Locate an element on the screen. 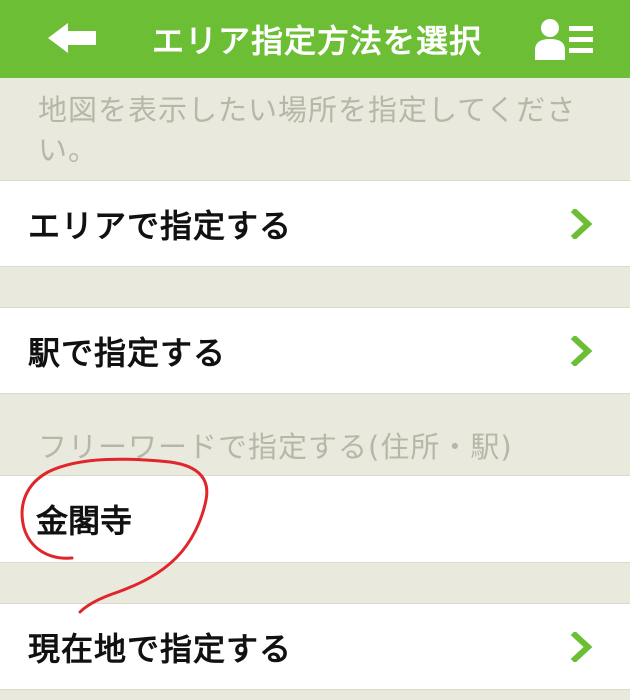 The height and width of the screenshot is (700, 630). user-menu-button is located at coordinates (565, 39).